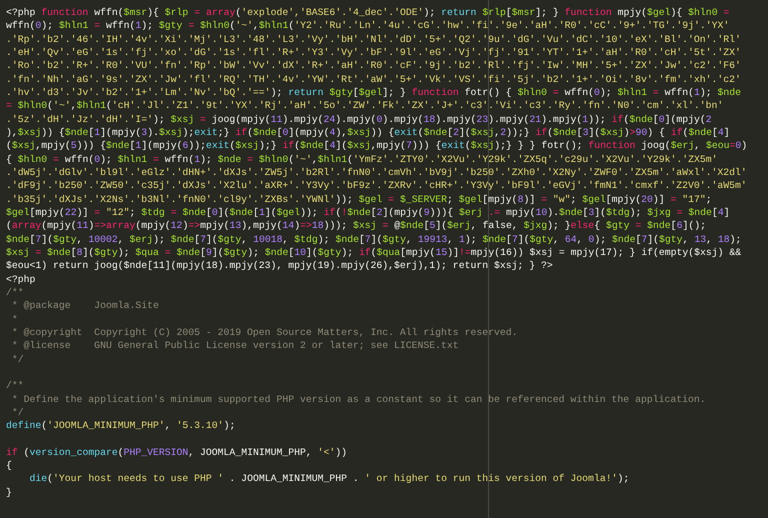 The width and height of the screenshot is (768, 518). I want to click on code-line: *, so click(14, 319).